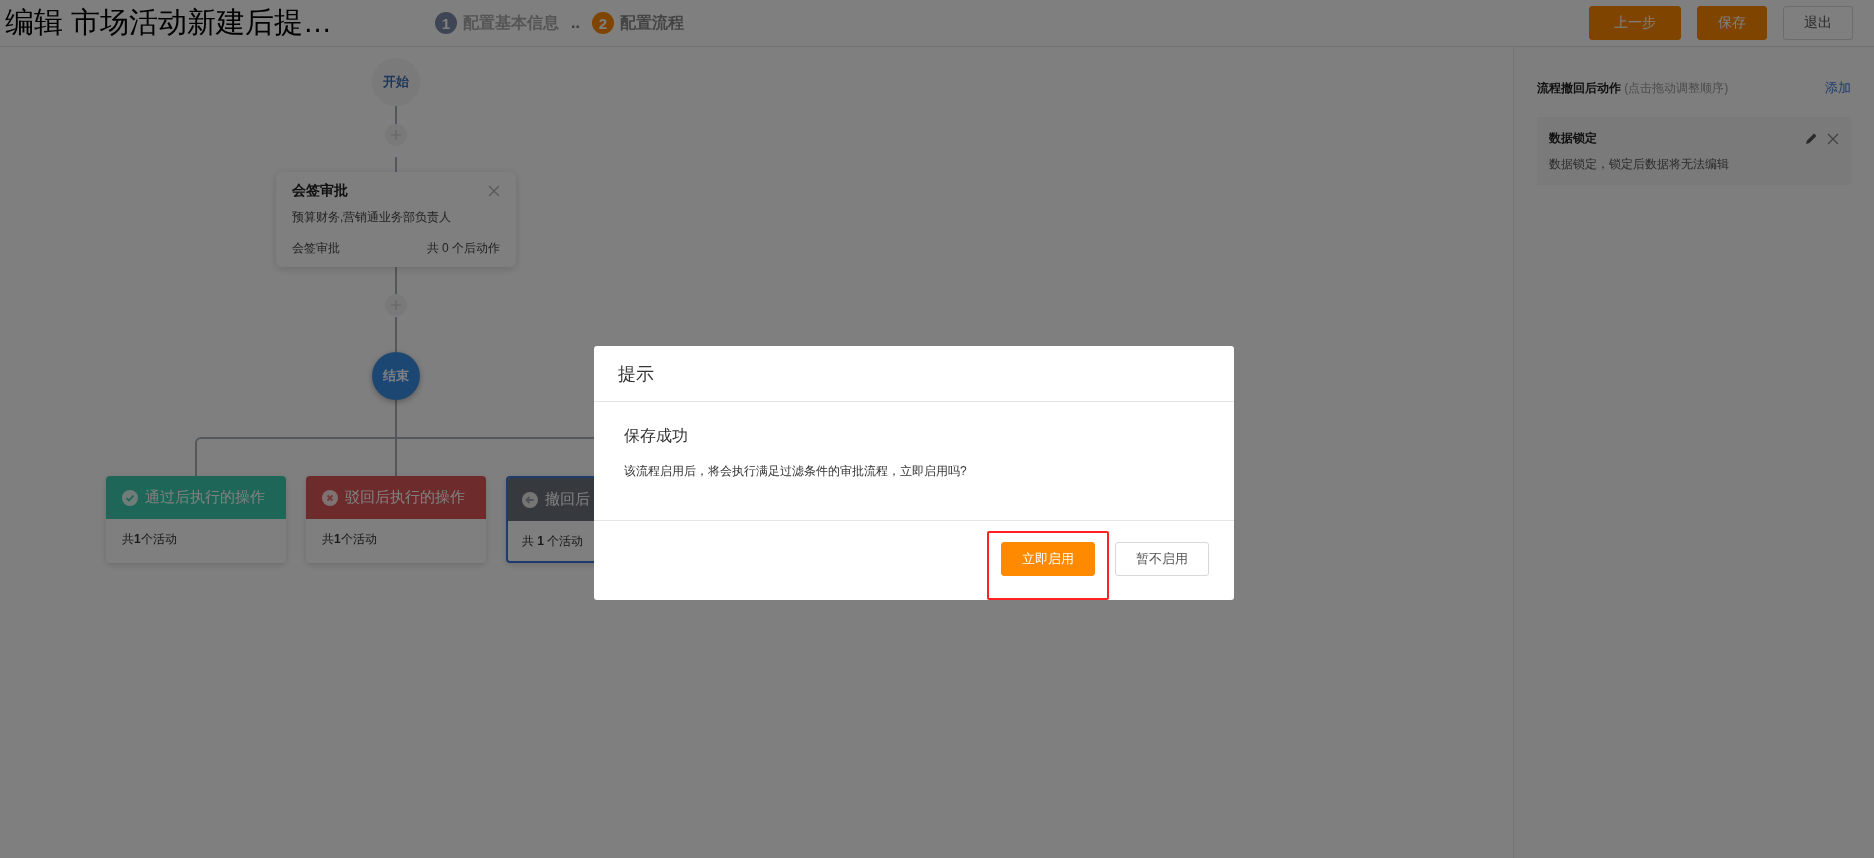 Image resolution: width=1874 pixels, height=858 pixels. What do you see at coordinates (567, 499) in the screenshot?
I see `branch-title: 撤回后` at bounding box center [567, 499].